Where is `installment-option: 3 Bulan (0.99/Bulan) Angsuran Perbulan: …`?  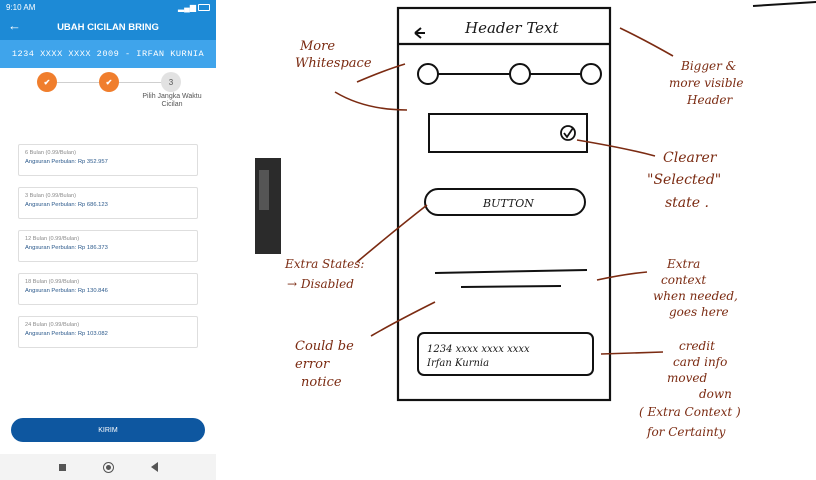 installment-option: 3 Bulan (0.99/Bulan) Angsuran Perbulan: … is located at coordinates (108, 203).